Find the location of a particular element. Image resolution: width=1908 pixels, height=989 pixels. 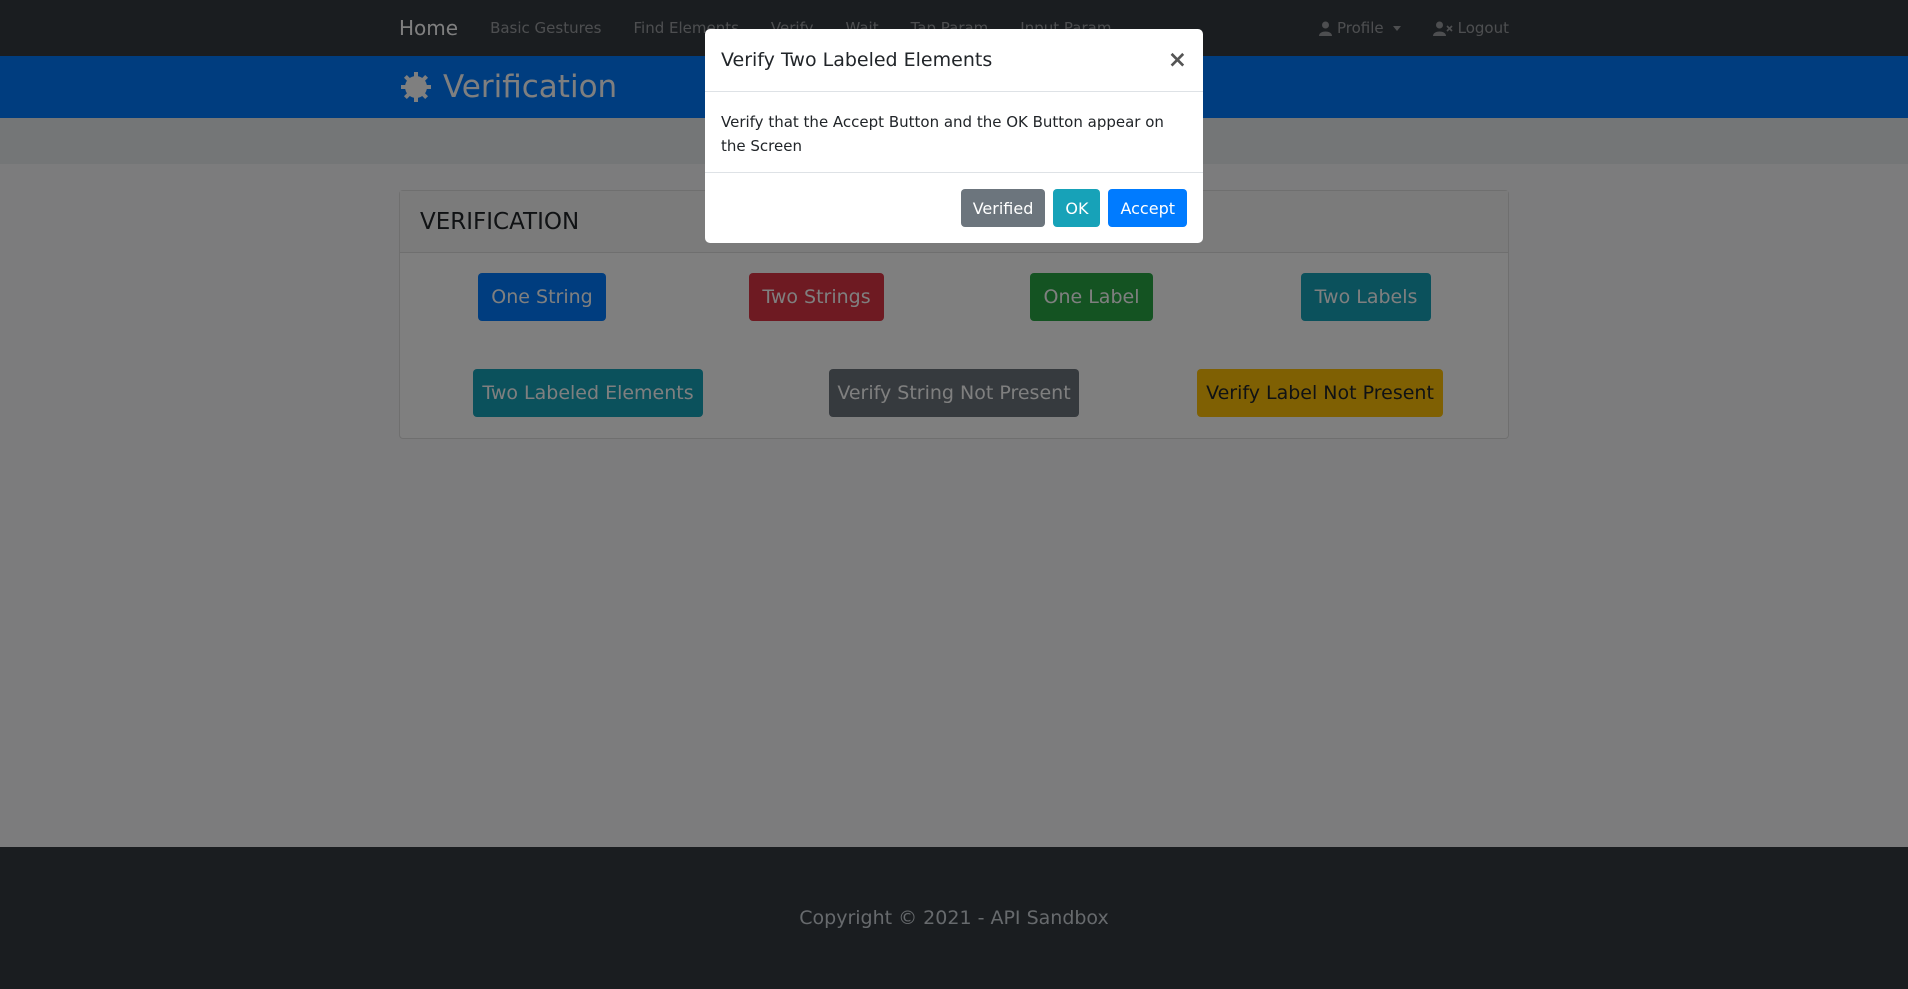

ok-button: OK is located at coordinates (1077, 208).